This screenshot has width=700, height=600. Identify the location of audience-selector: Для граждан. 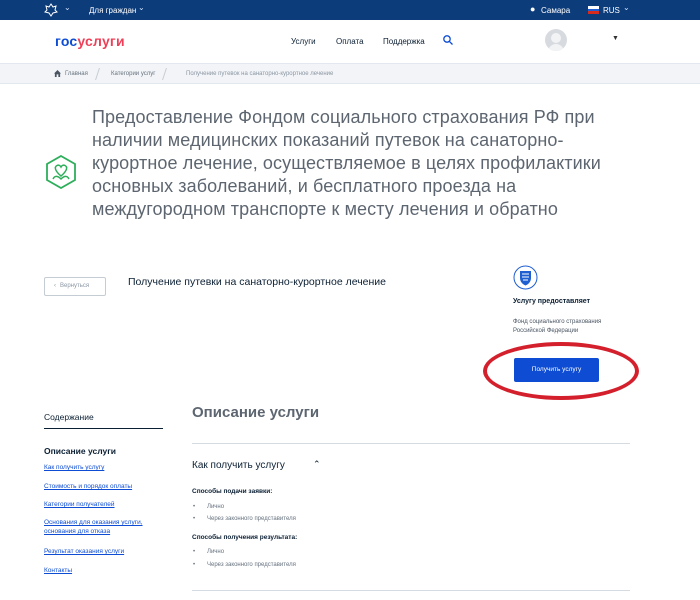
(112, 10).